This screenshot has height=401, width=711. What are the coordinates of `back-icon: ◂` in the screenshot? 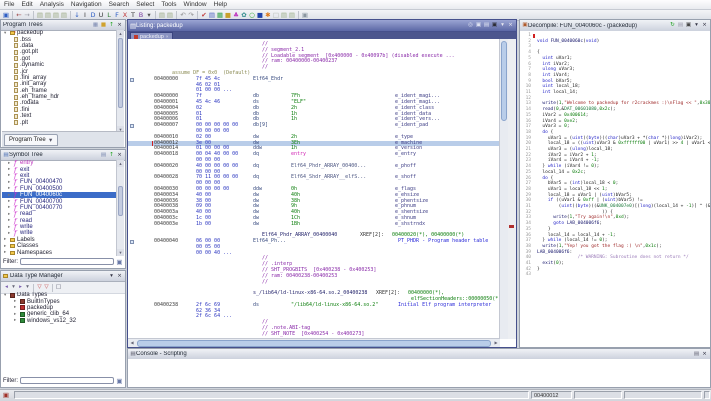 It's located at (6, 287).